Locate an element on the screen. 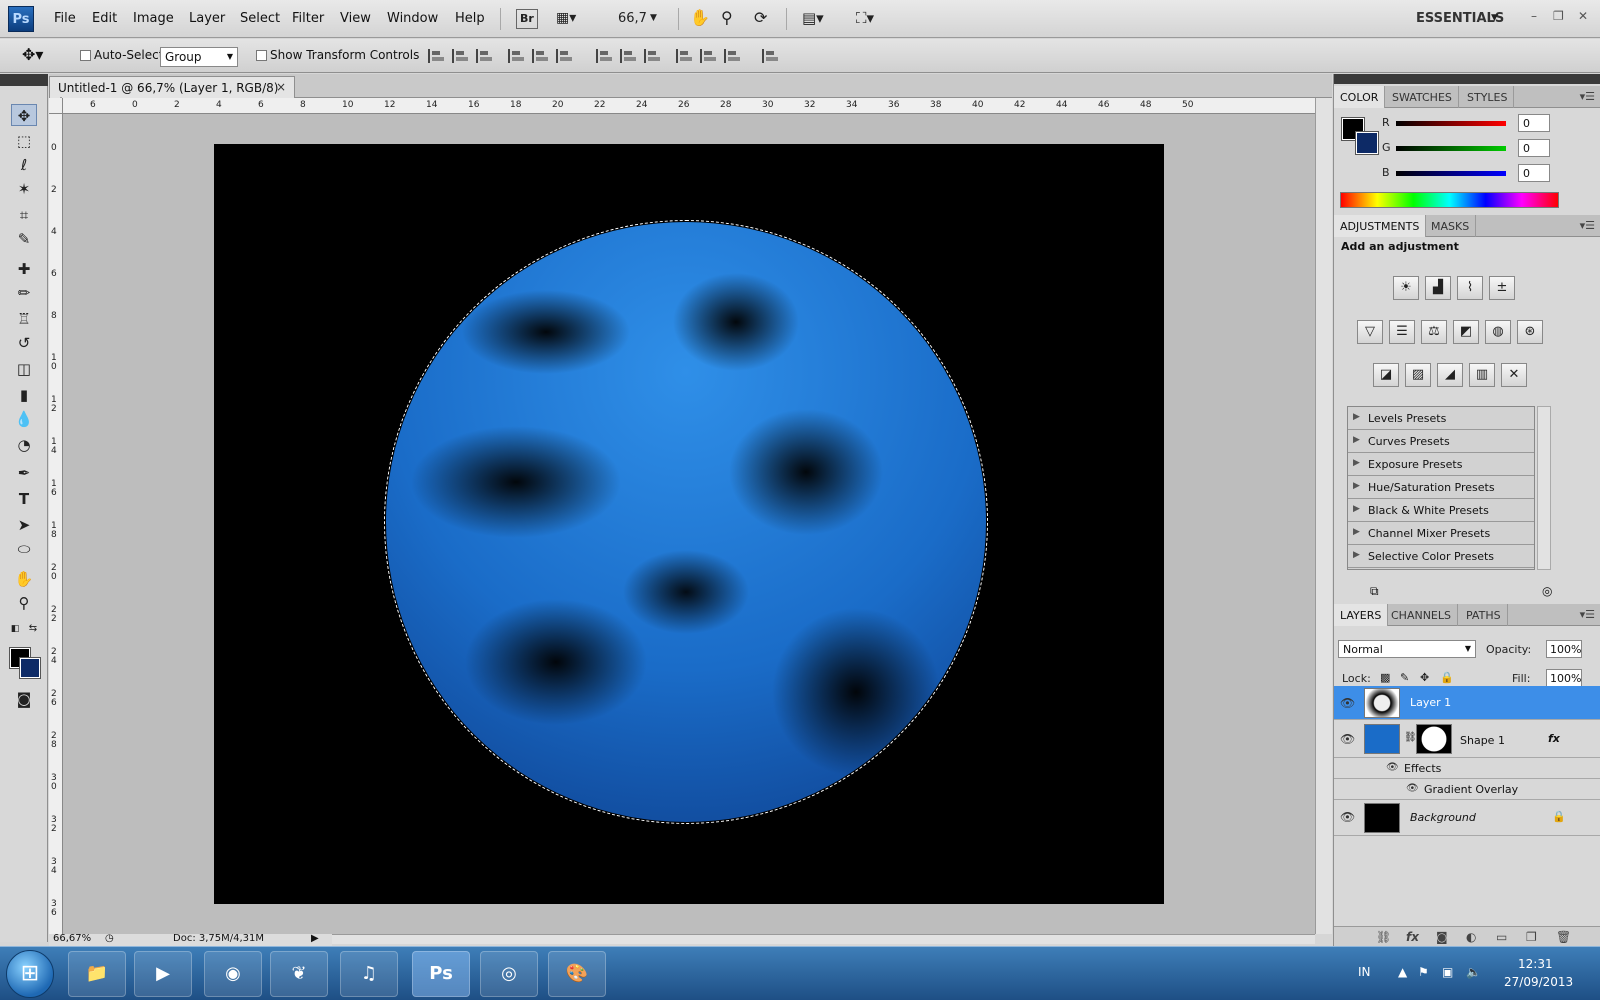 Image resolution: width=1600 pixels, height=1000 pixels. menu-filter: Filter is located at coordinates (308, 18).